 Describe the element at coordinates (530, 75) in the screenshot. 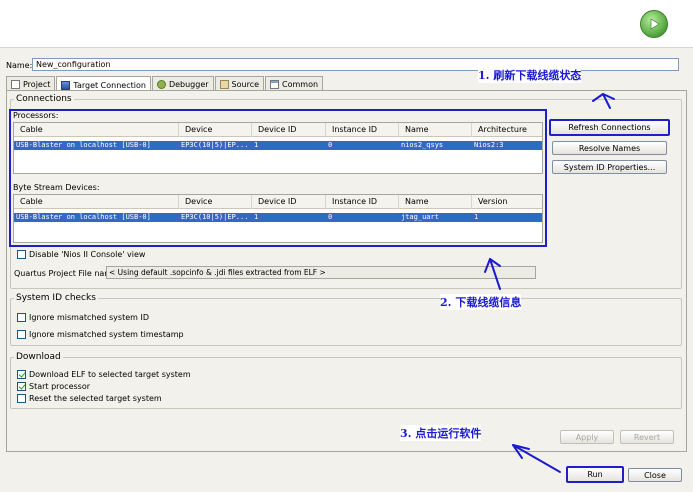

I see `annotation-refresh: 1. 刷新下载线缆状态` at that location.